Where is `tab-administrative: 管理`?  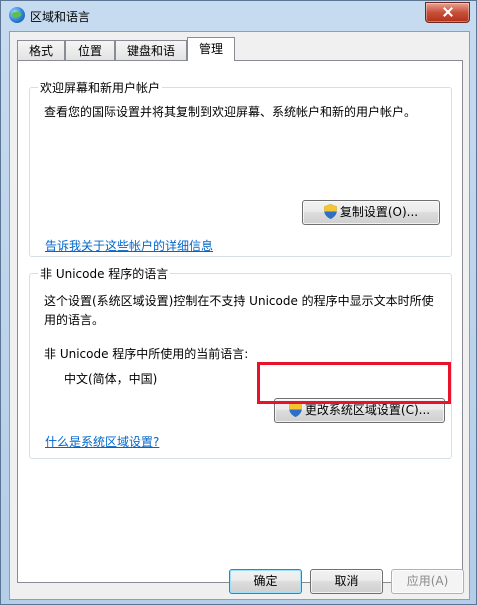 tab-administrative: 管理 is located at coordinates (211, 49).